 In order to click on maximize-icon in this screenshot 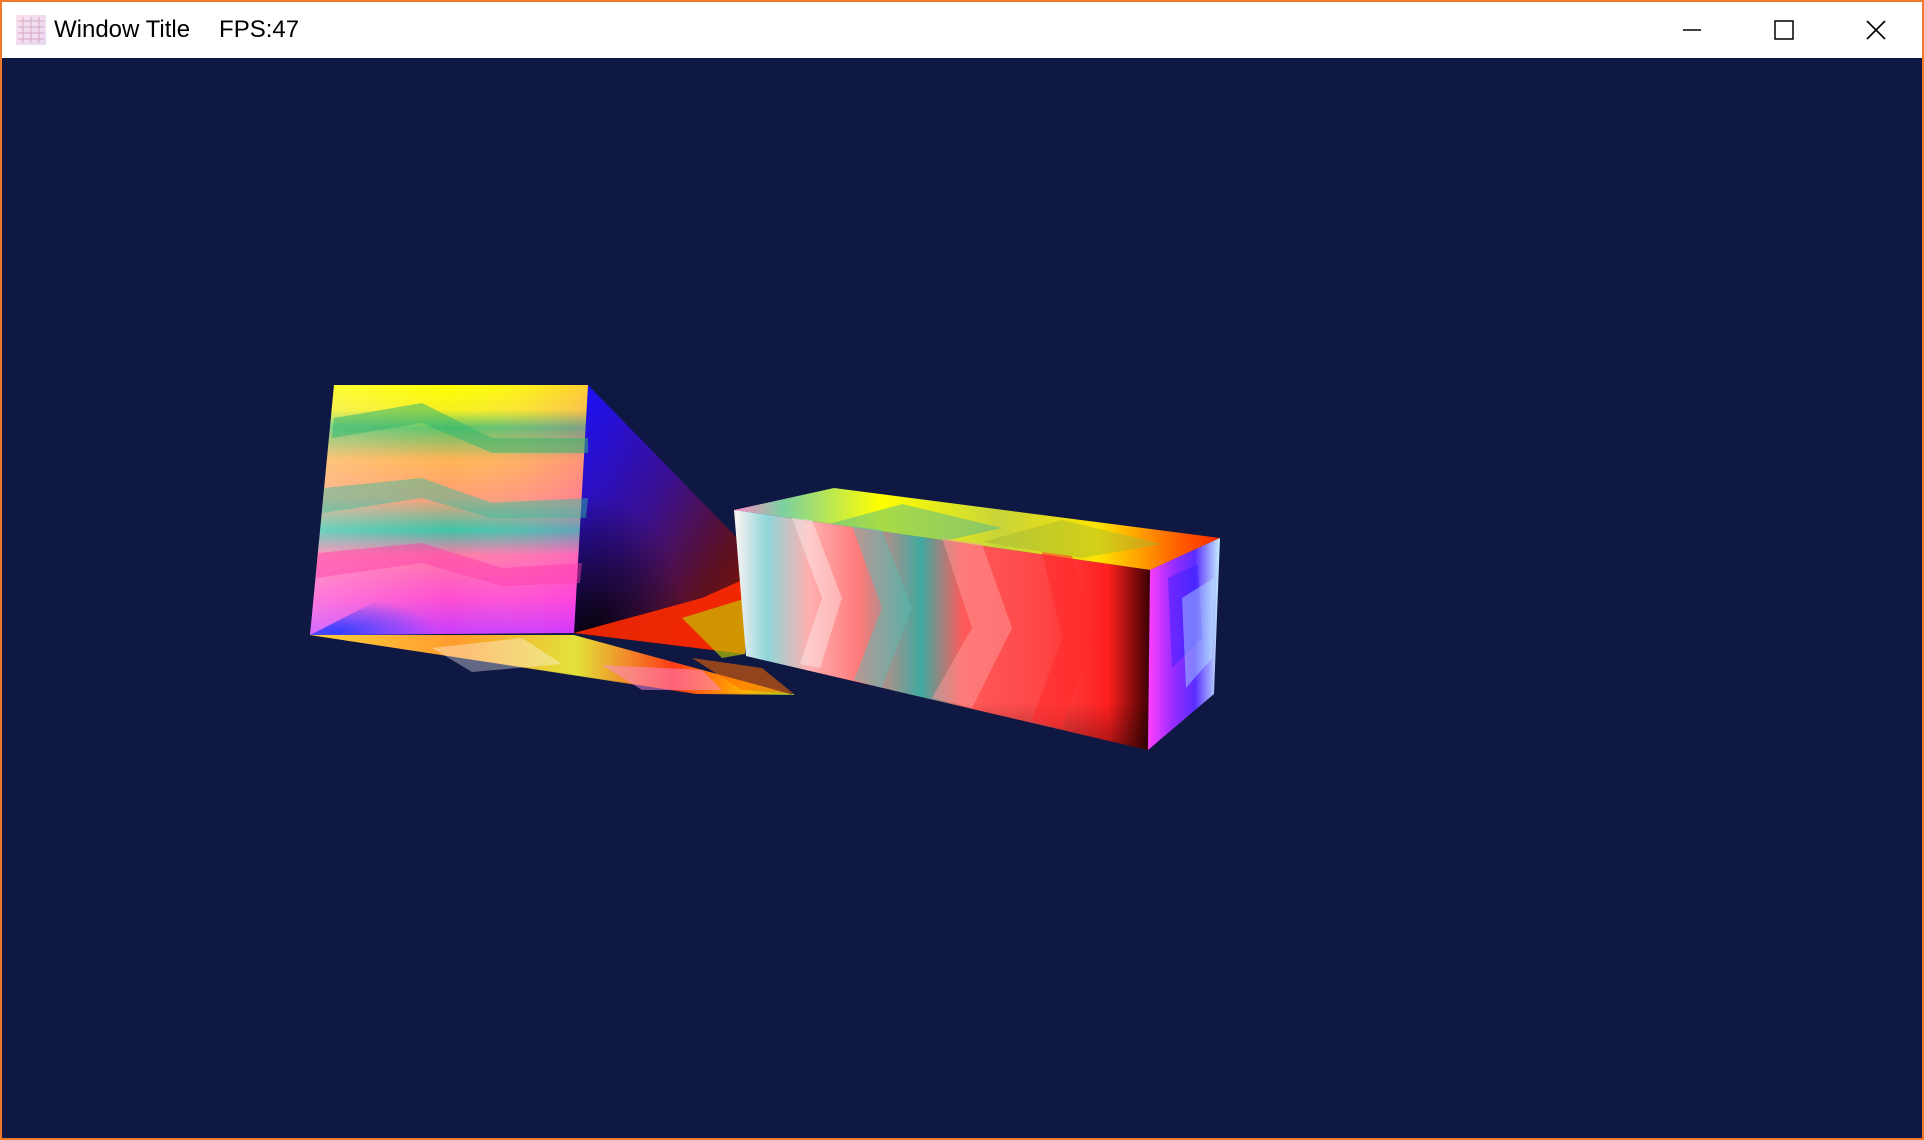, I will do `click(1784, 30)`.